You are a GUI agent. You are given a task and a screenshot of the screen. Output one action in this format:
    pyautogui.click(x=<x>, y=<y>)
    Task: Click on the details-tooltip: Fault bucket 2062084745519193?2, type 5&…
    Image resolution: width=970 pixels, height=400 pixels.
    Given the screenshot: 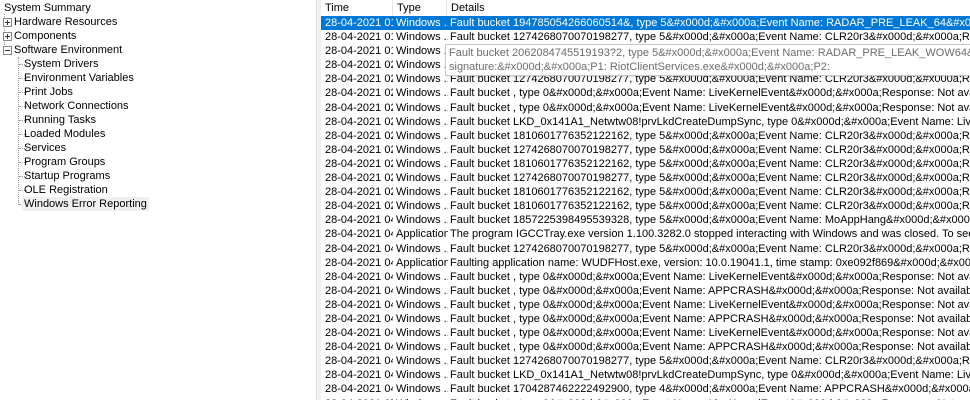 What is the action you would take?
    pyautogui.click(x=707, y=60)
    